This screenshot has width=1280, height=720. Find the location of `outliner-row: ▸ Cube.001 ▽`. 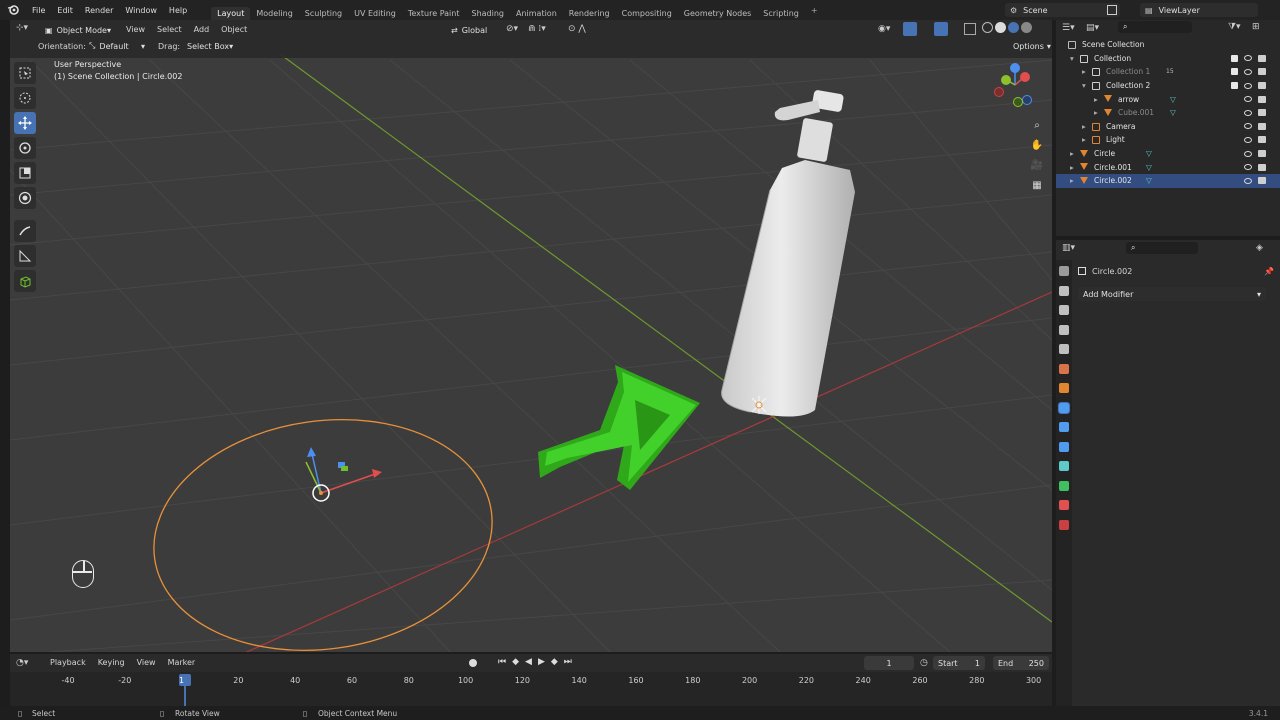

outliner-row: ▸ Cube.001 ▽ is located at coordinates (1168, 113).